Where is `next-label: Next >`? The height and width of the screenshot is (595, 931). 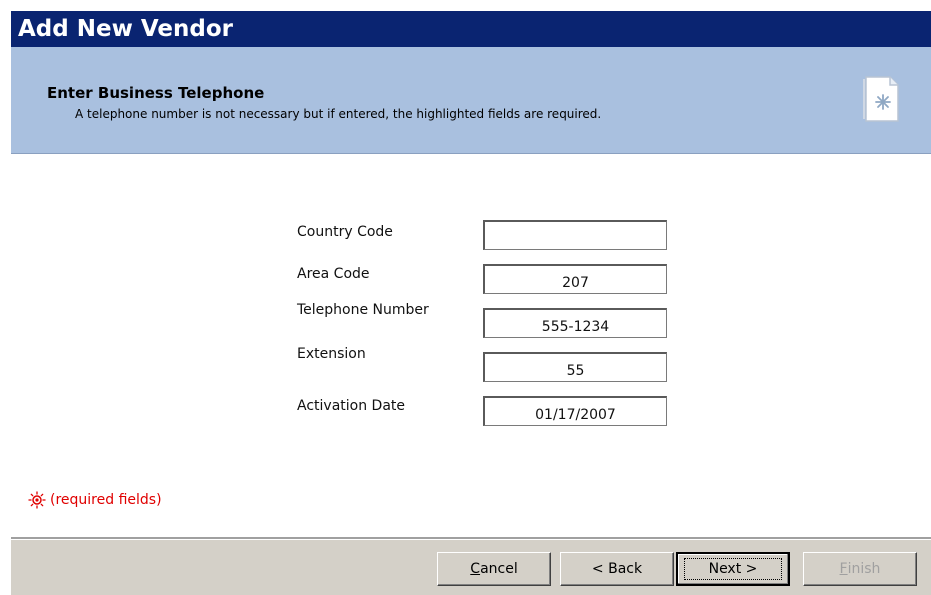
next-label: Next > is located at coordinates (733, 569).